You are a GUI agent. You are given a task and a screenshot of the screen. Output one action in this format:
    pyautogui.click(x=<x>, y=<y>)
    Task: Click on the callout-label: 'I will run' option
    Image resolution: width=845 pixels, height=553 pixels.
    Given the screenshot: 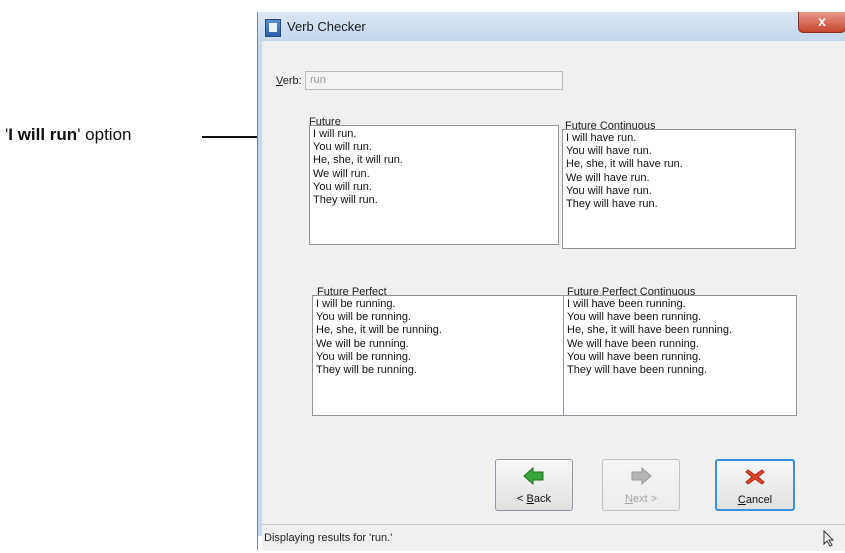 What is the action you would take?
    pyautogui.click(x=68, y=135)
    